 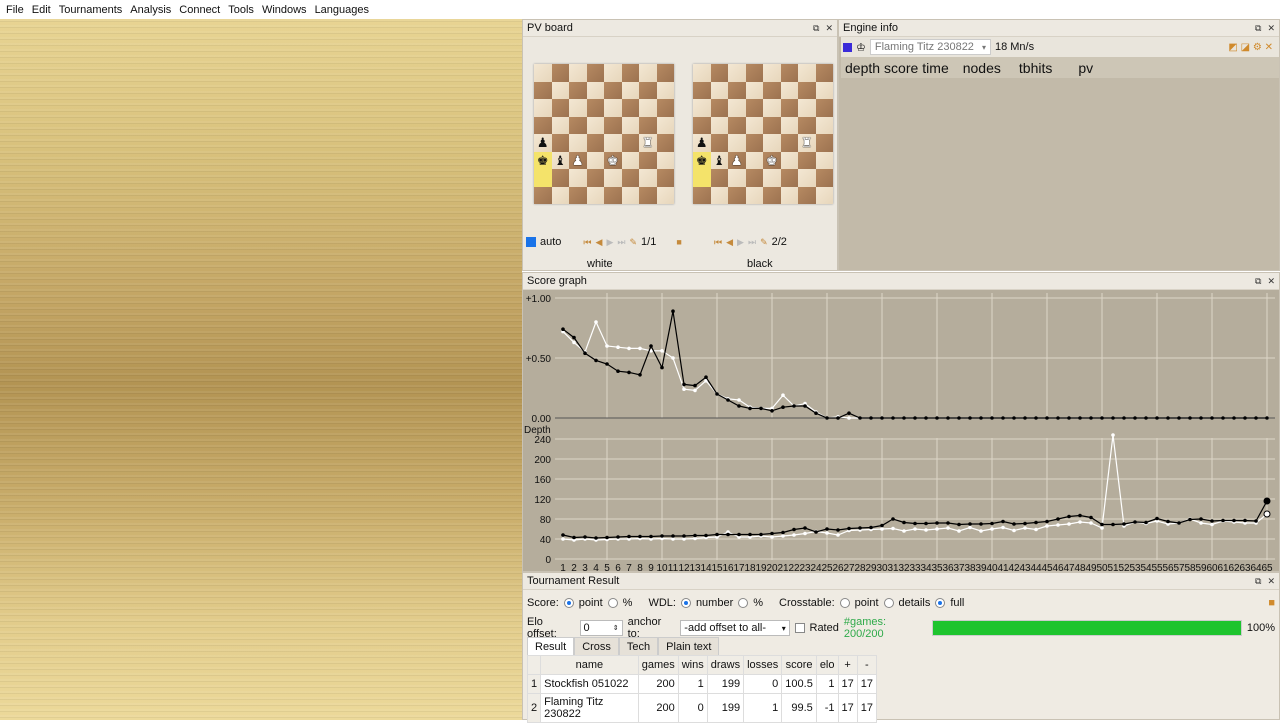 I want to click on auto-checkbox, so click(x=531, y=242).